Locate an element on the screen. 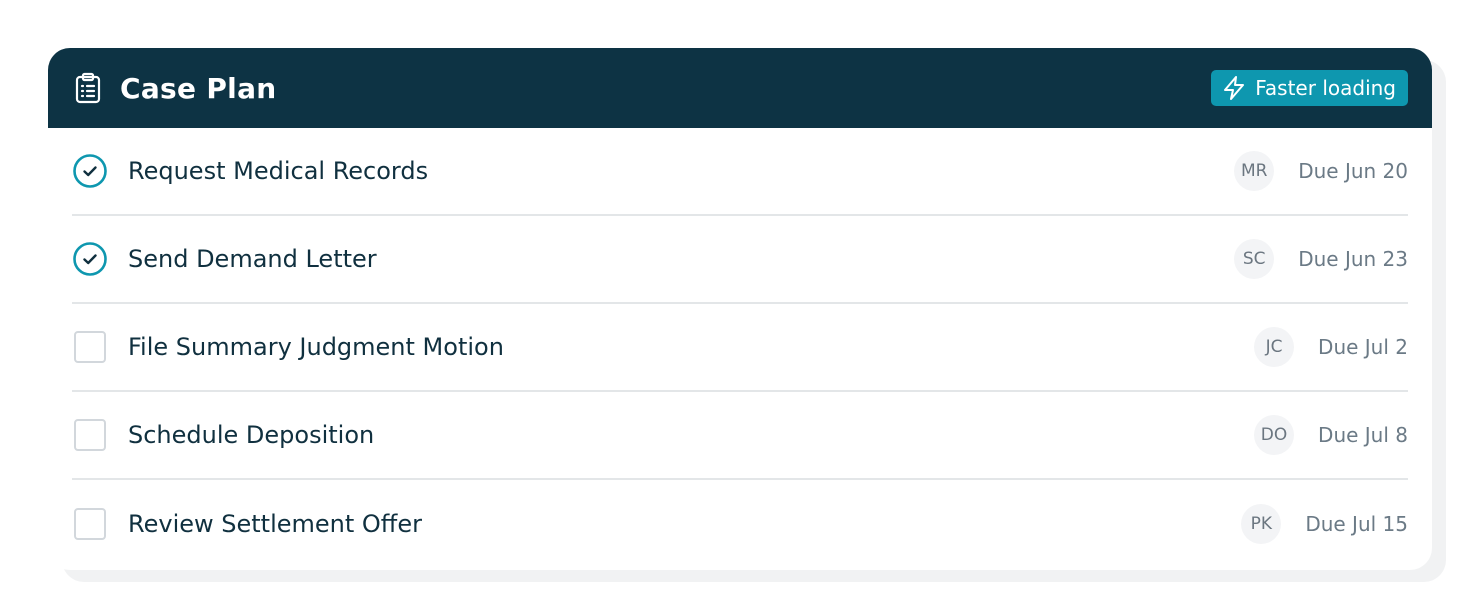 The image size is (1480, 616). page-title: Case Plan is located at coordinates (198, 88).